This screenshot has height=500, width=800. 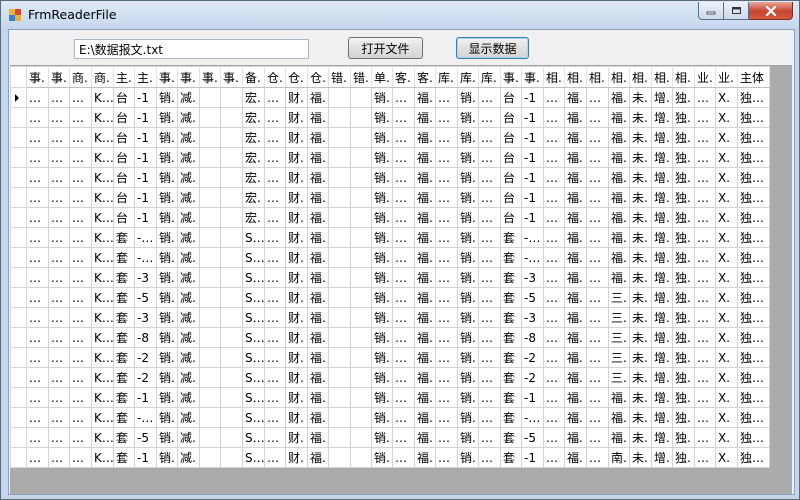 What do you see at coordinates (726, 397) in the screenshot?
I see `grid-cell: X.` at bounding box center [726, 397].